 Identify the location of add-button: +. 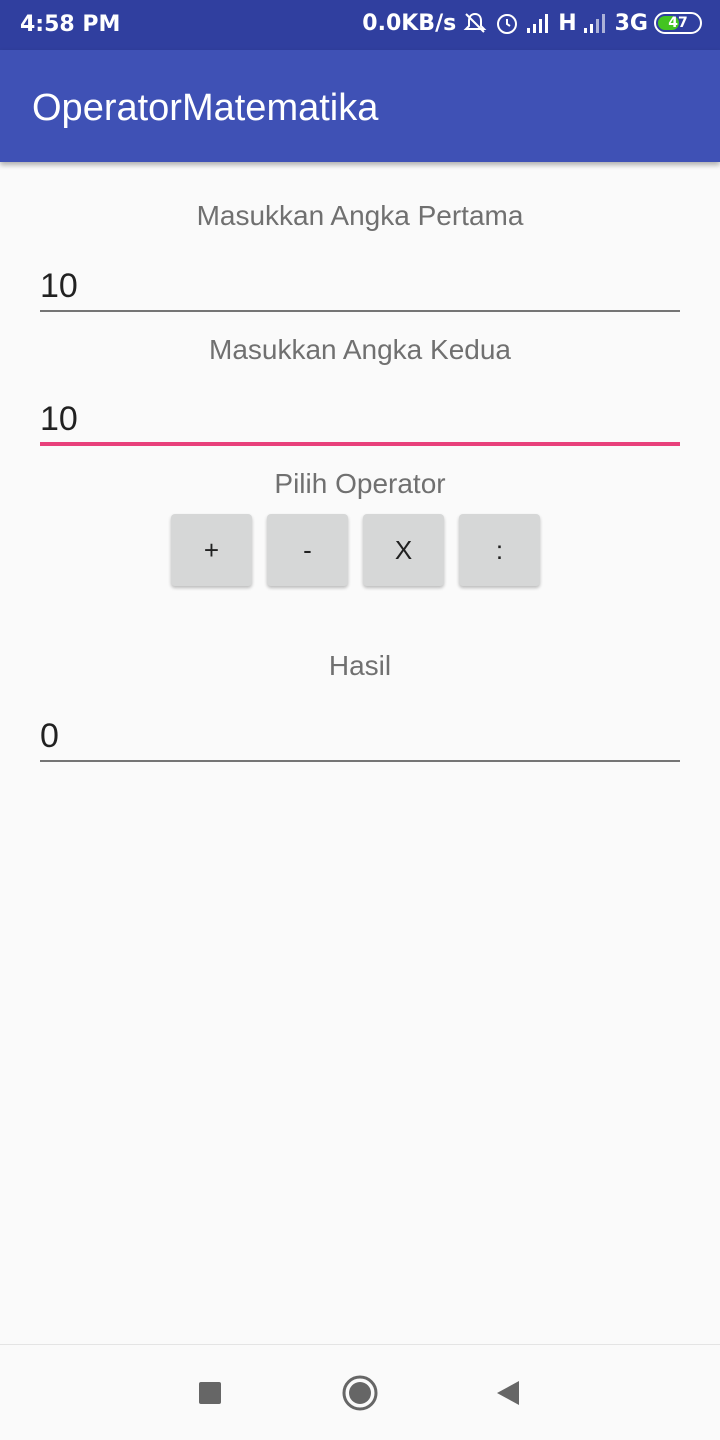
(211, 550).